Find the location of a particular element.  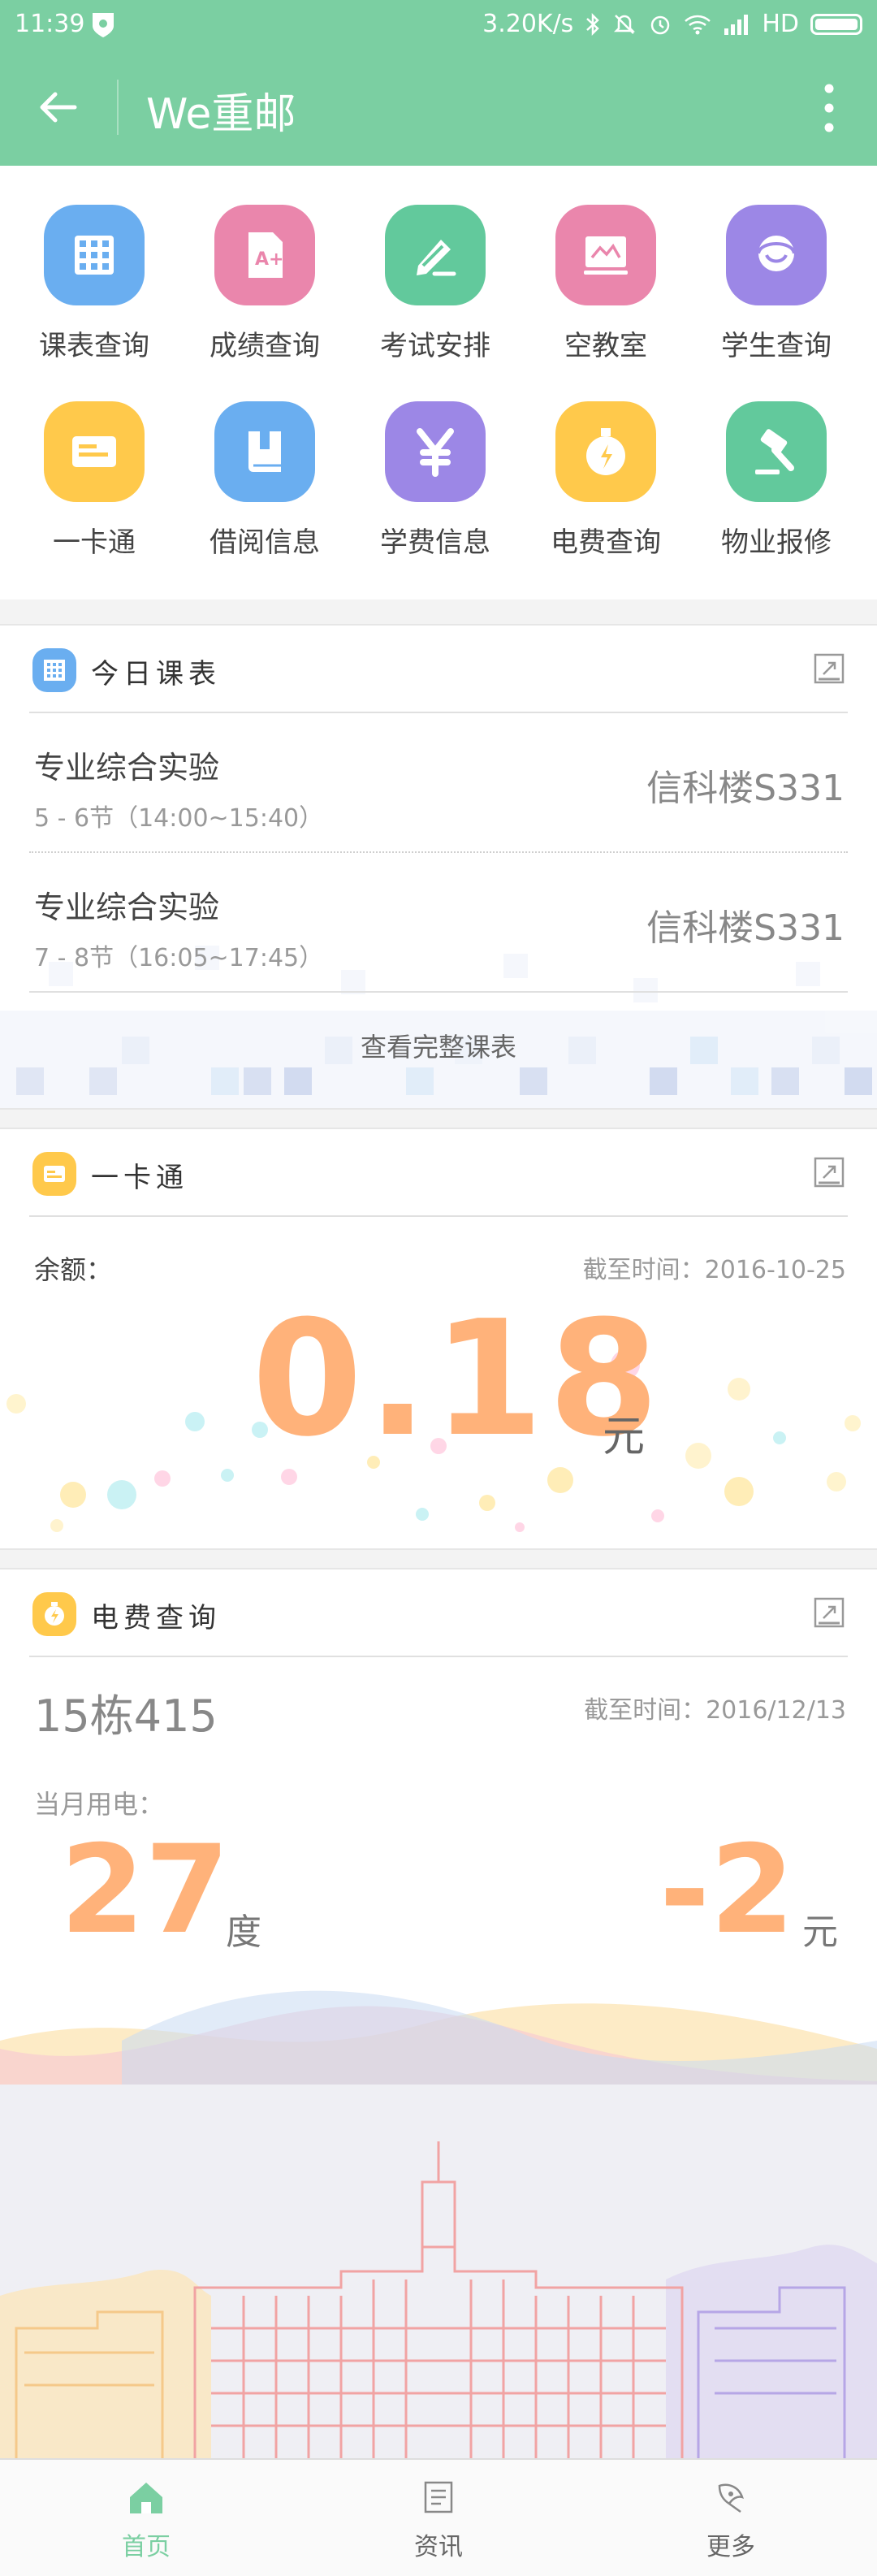

yen-icon is located at coordinates (435, 451).